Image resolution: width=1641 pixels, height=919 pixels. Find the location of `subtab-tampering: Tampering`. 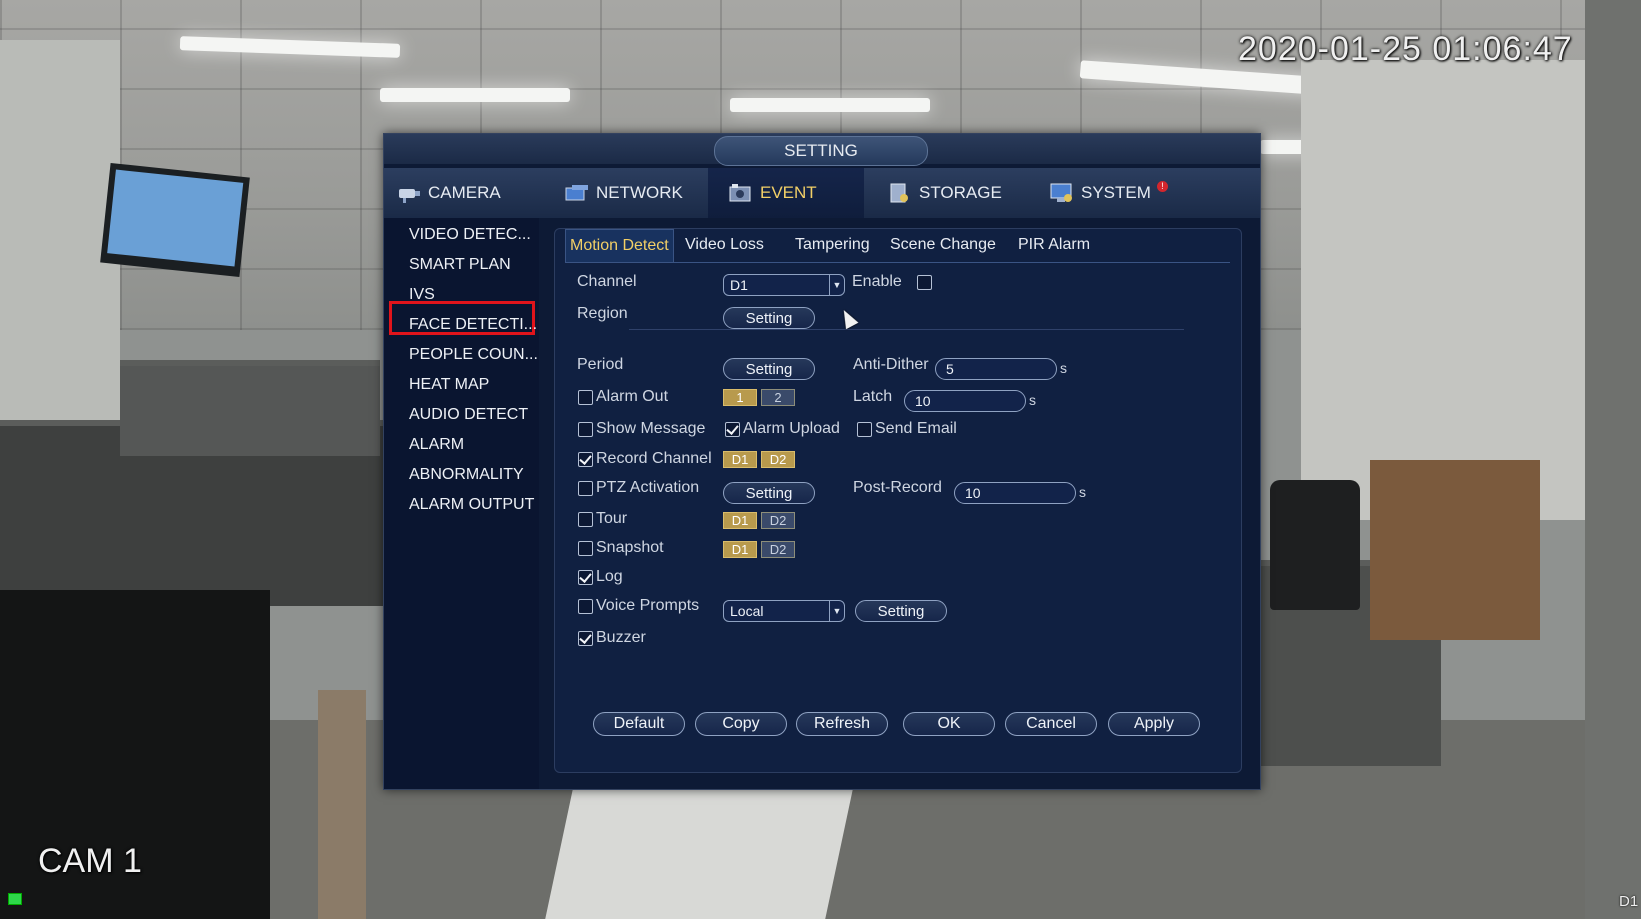

subtab-tampering: Tampering is located at coordinates (832, 245).